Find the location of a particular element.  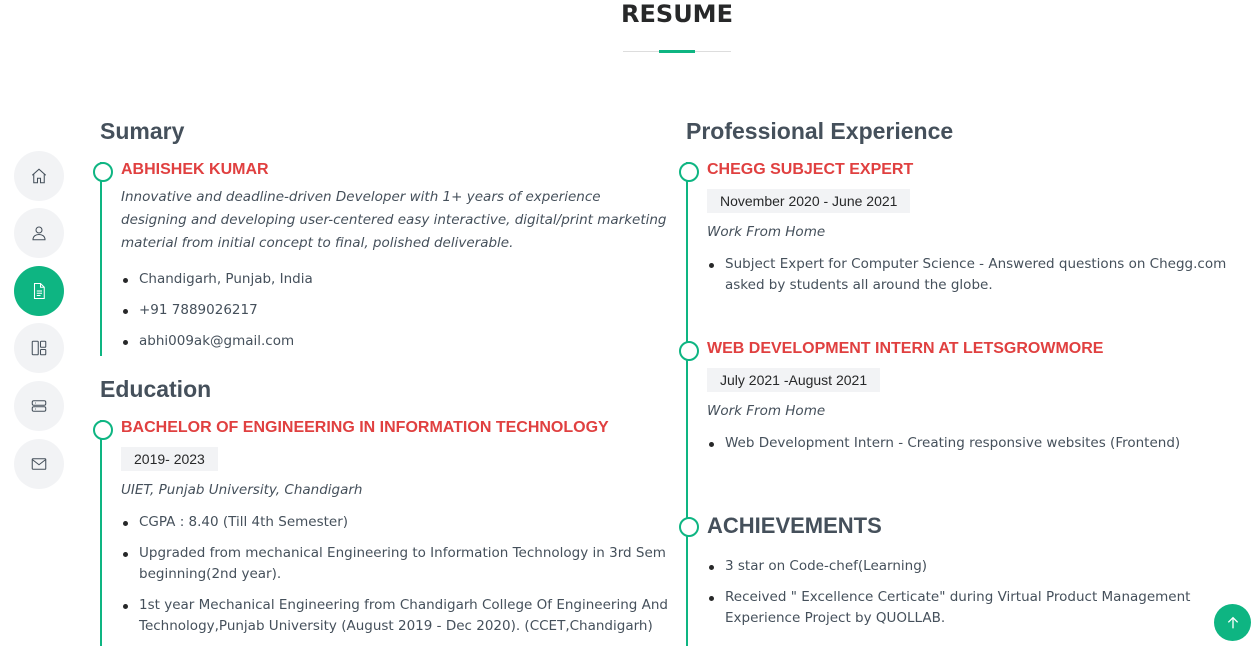

summary-title: Sumary is located at coordinates (142, 131).